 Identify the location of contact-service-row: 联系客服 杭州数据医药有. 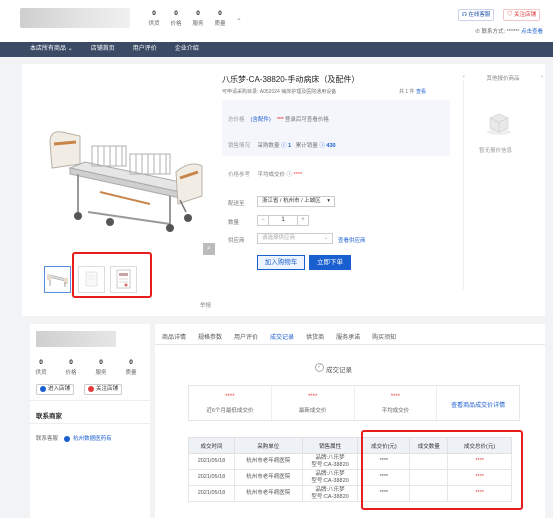
(74, 438).